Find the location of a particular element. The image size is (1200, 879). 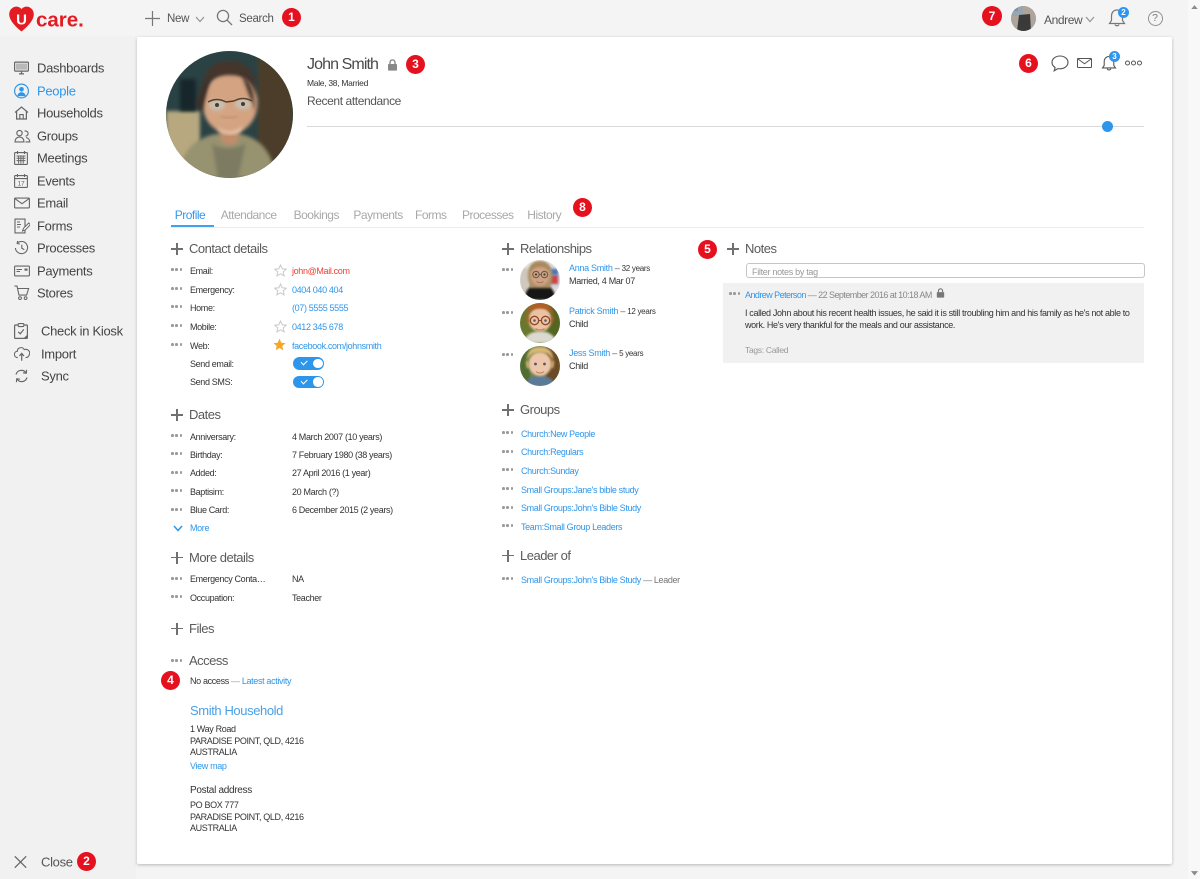

svg-text: 17 is located at coordinates (21, 183).